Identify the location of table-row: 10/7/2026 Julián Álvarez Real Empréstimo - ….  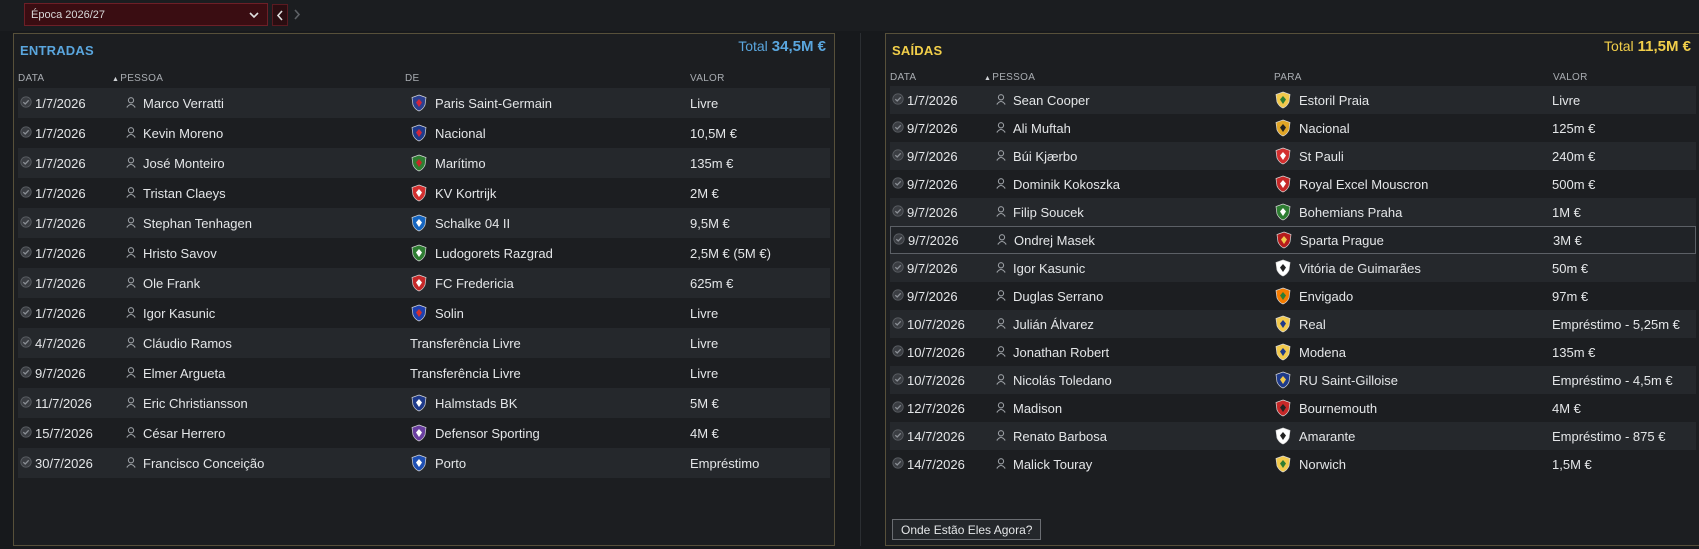
(1293, 324).